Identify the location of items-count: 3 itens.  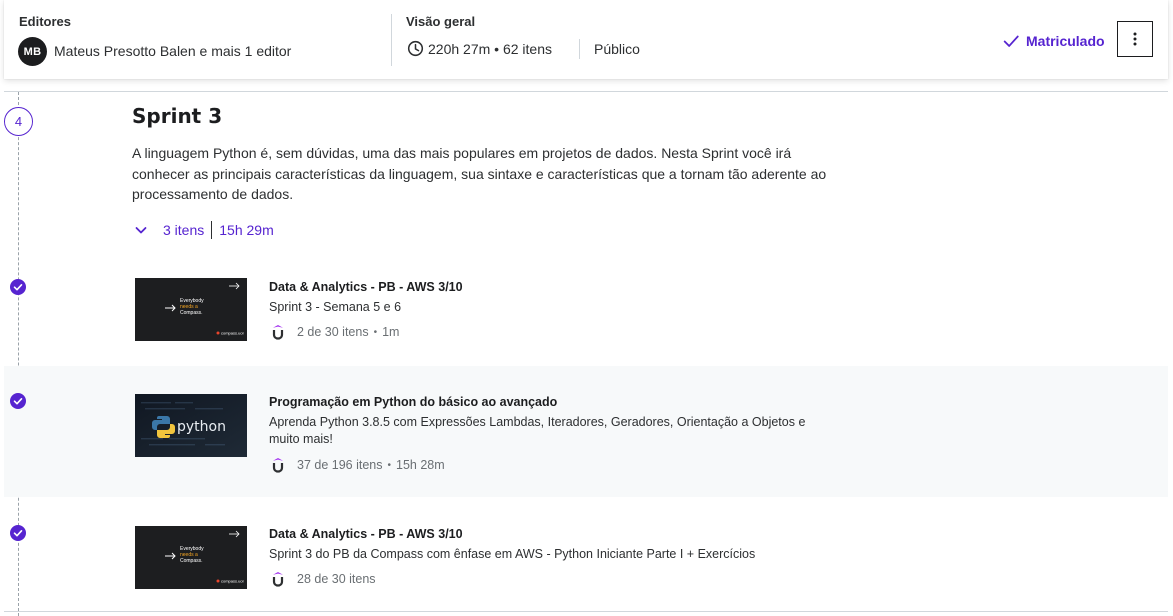
(184, 230).